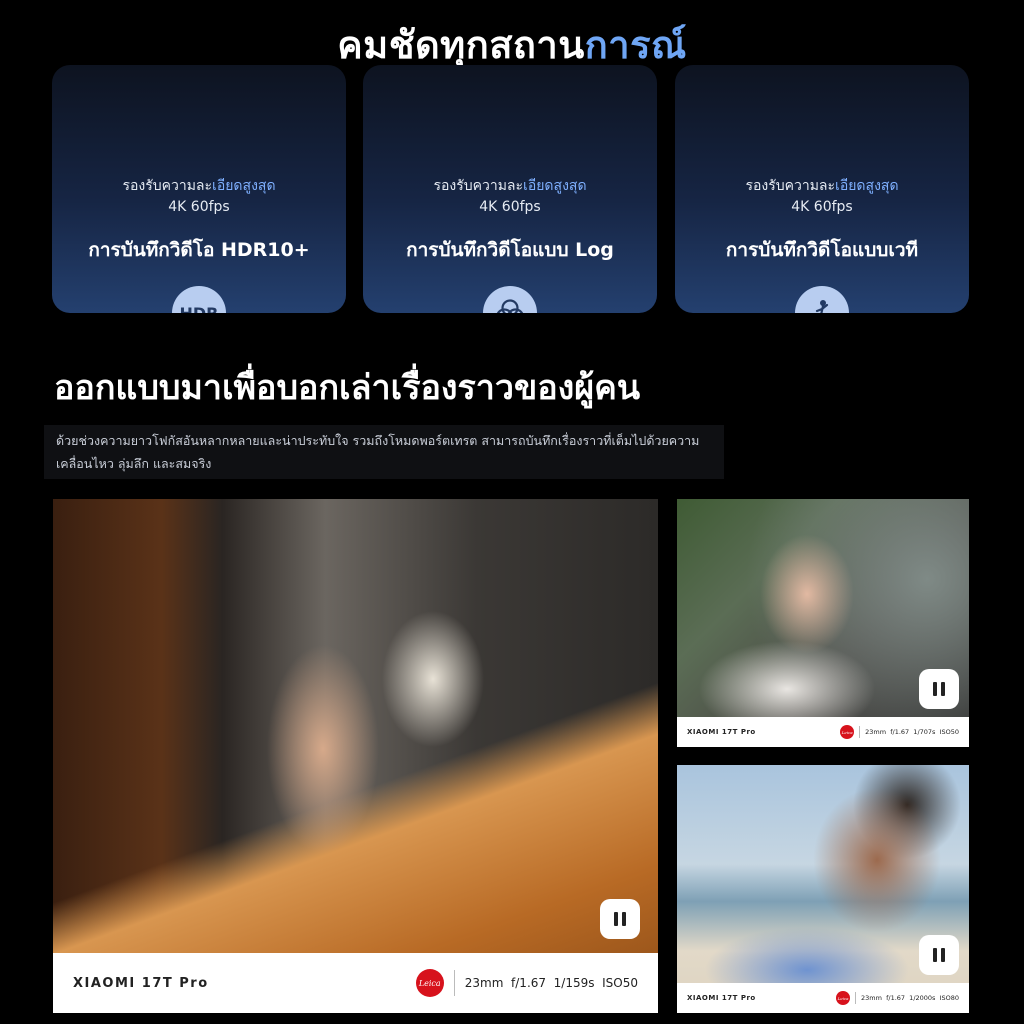 This screenshot has height=1024, width=1024. What do you see at coordinates (551, 983) in the screenshot?
I see `camera-specs: 23mm f/1.67 1/159s ISO50` at bounding box center [551, 983].